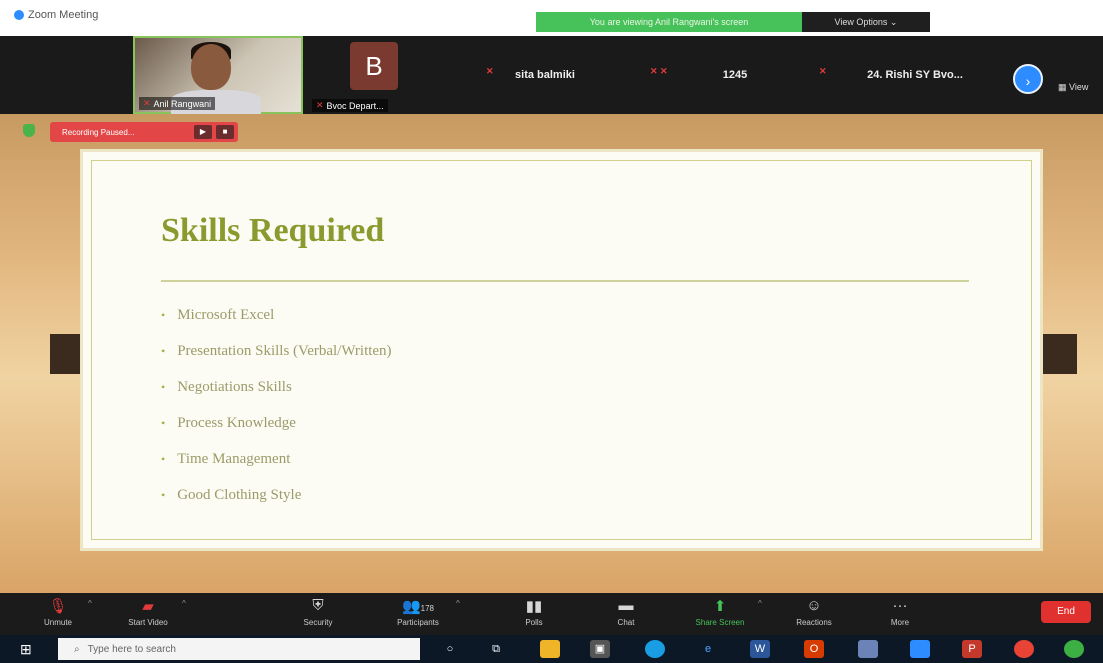 The image size is (1103, 663). What do you see at coordinates (1024, 649) in the screenshot?
I see `chrome-icon` at bounding box center [1024, 649].